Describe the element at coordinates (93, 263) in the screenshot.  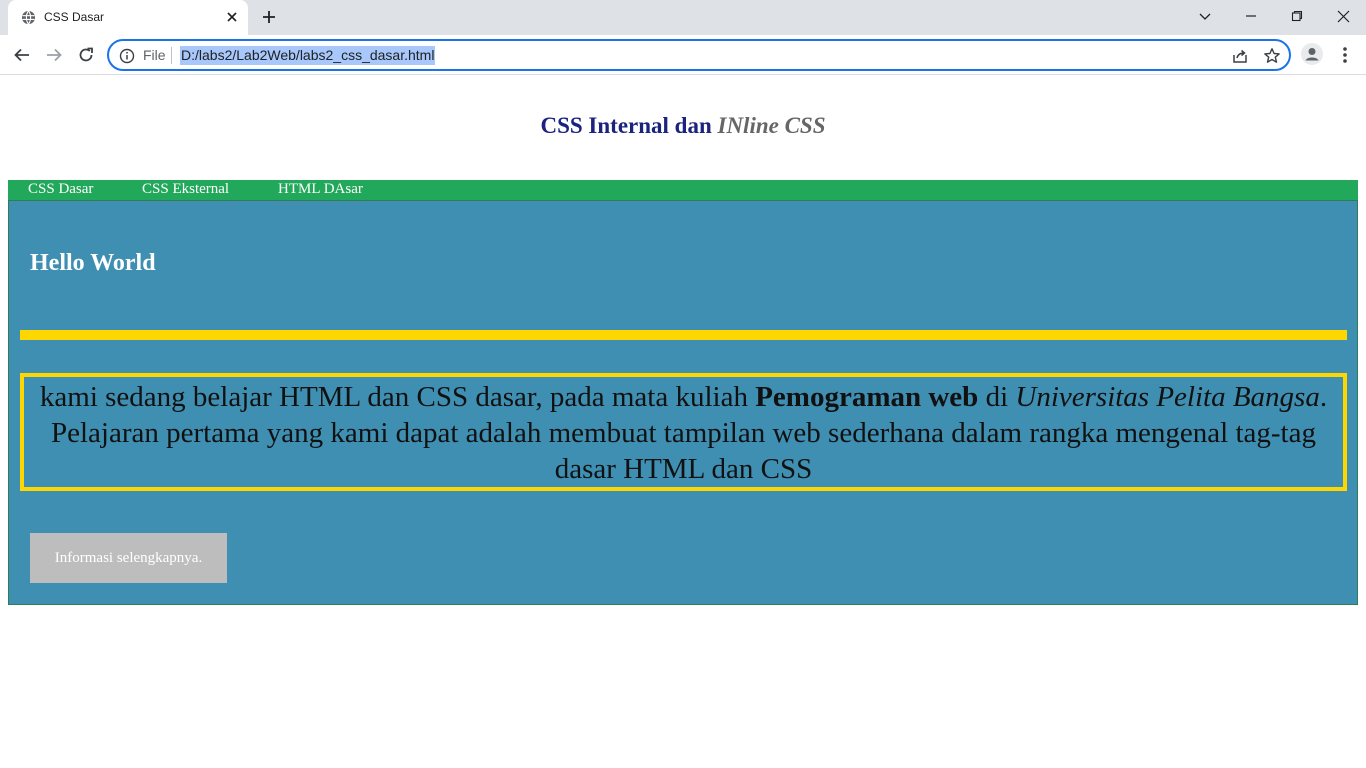
I see `hello-heading: Hello World` at that location.